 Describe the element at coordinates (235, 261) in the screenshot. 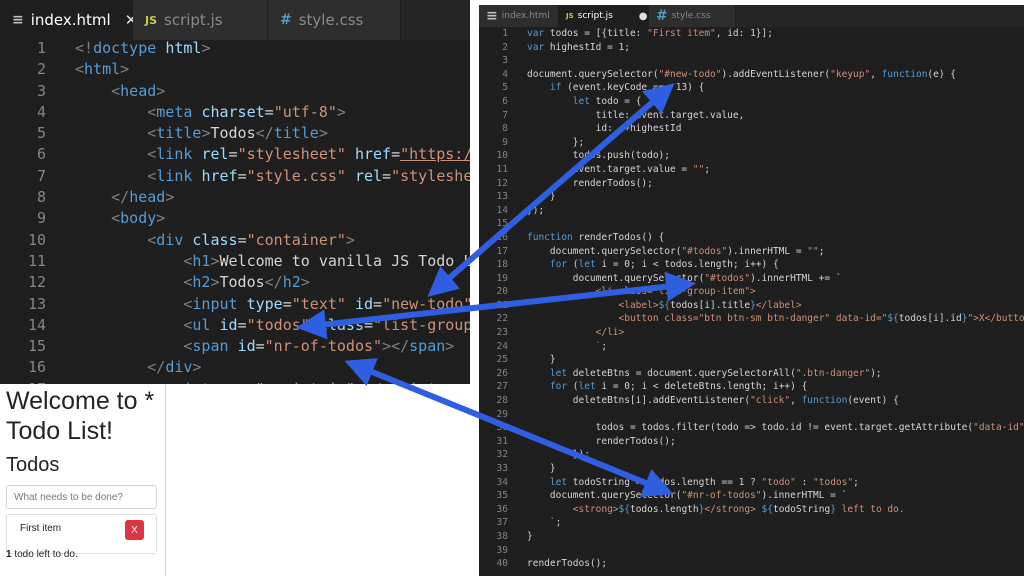

I see `code-line: 11 <h1>Welcome to vanilla JS Todo Lis` at that location.